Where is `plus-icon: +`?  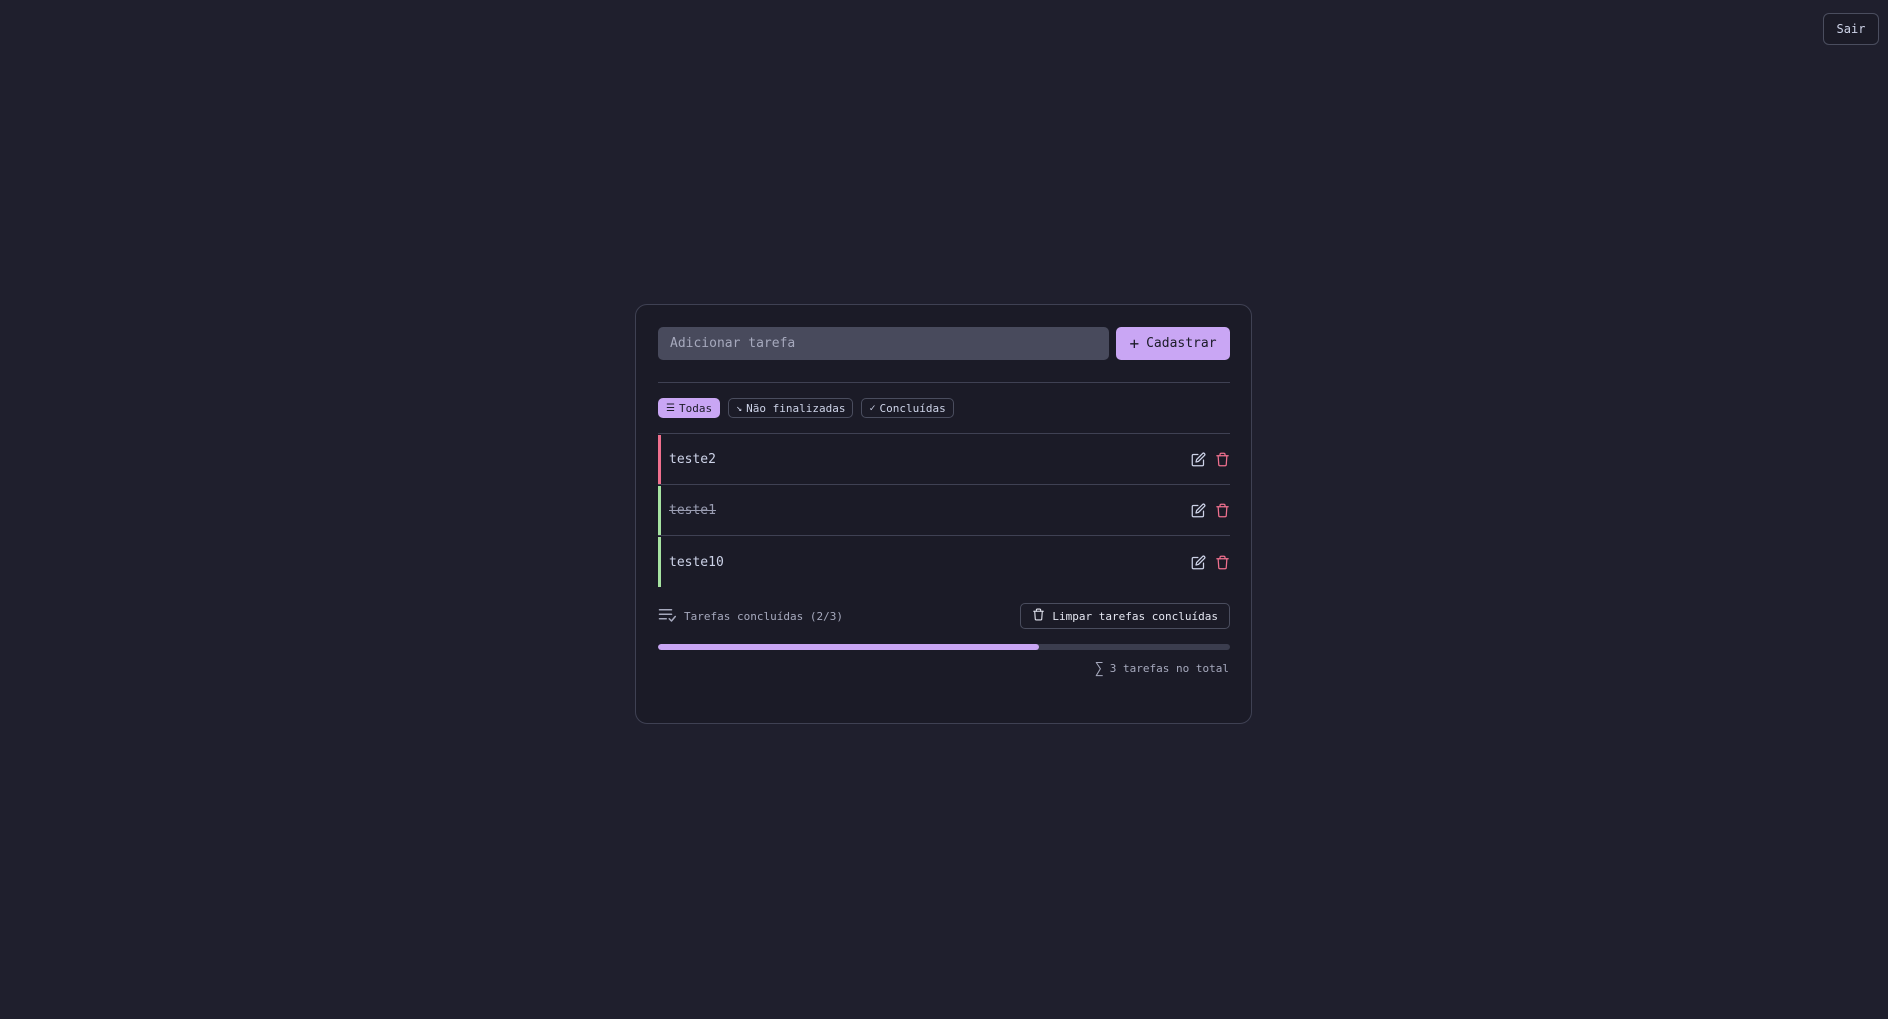
plus-icon: + is located at coordinates (1134, 343).